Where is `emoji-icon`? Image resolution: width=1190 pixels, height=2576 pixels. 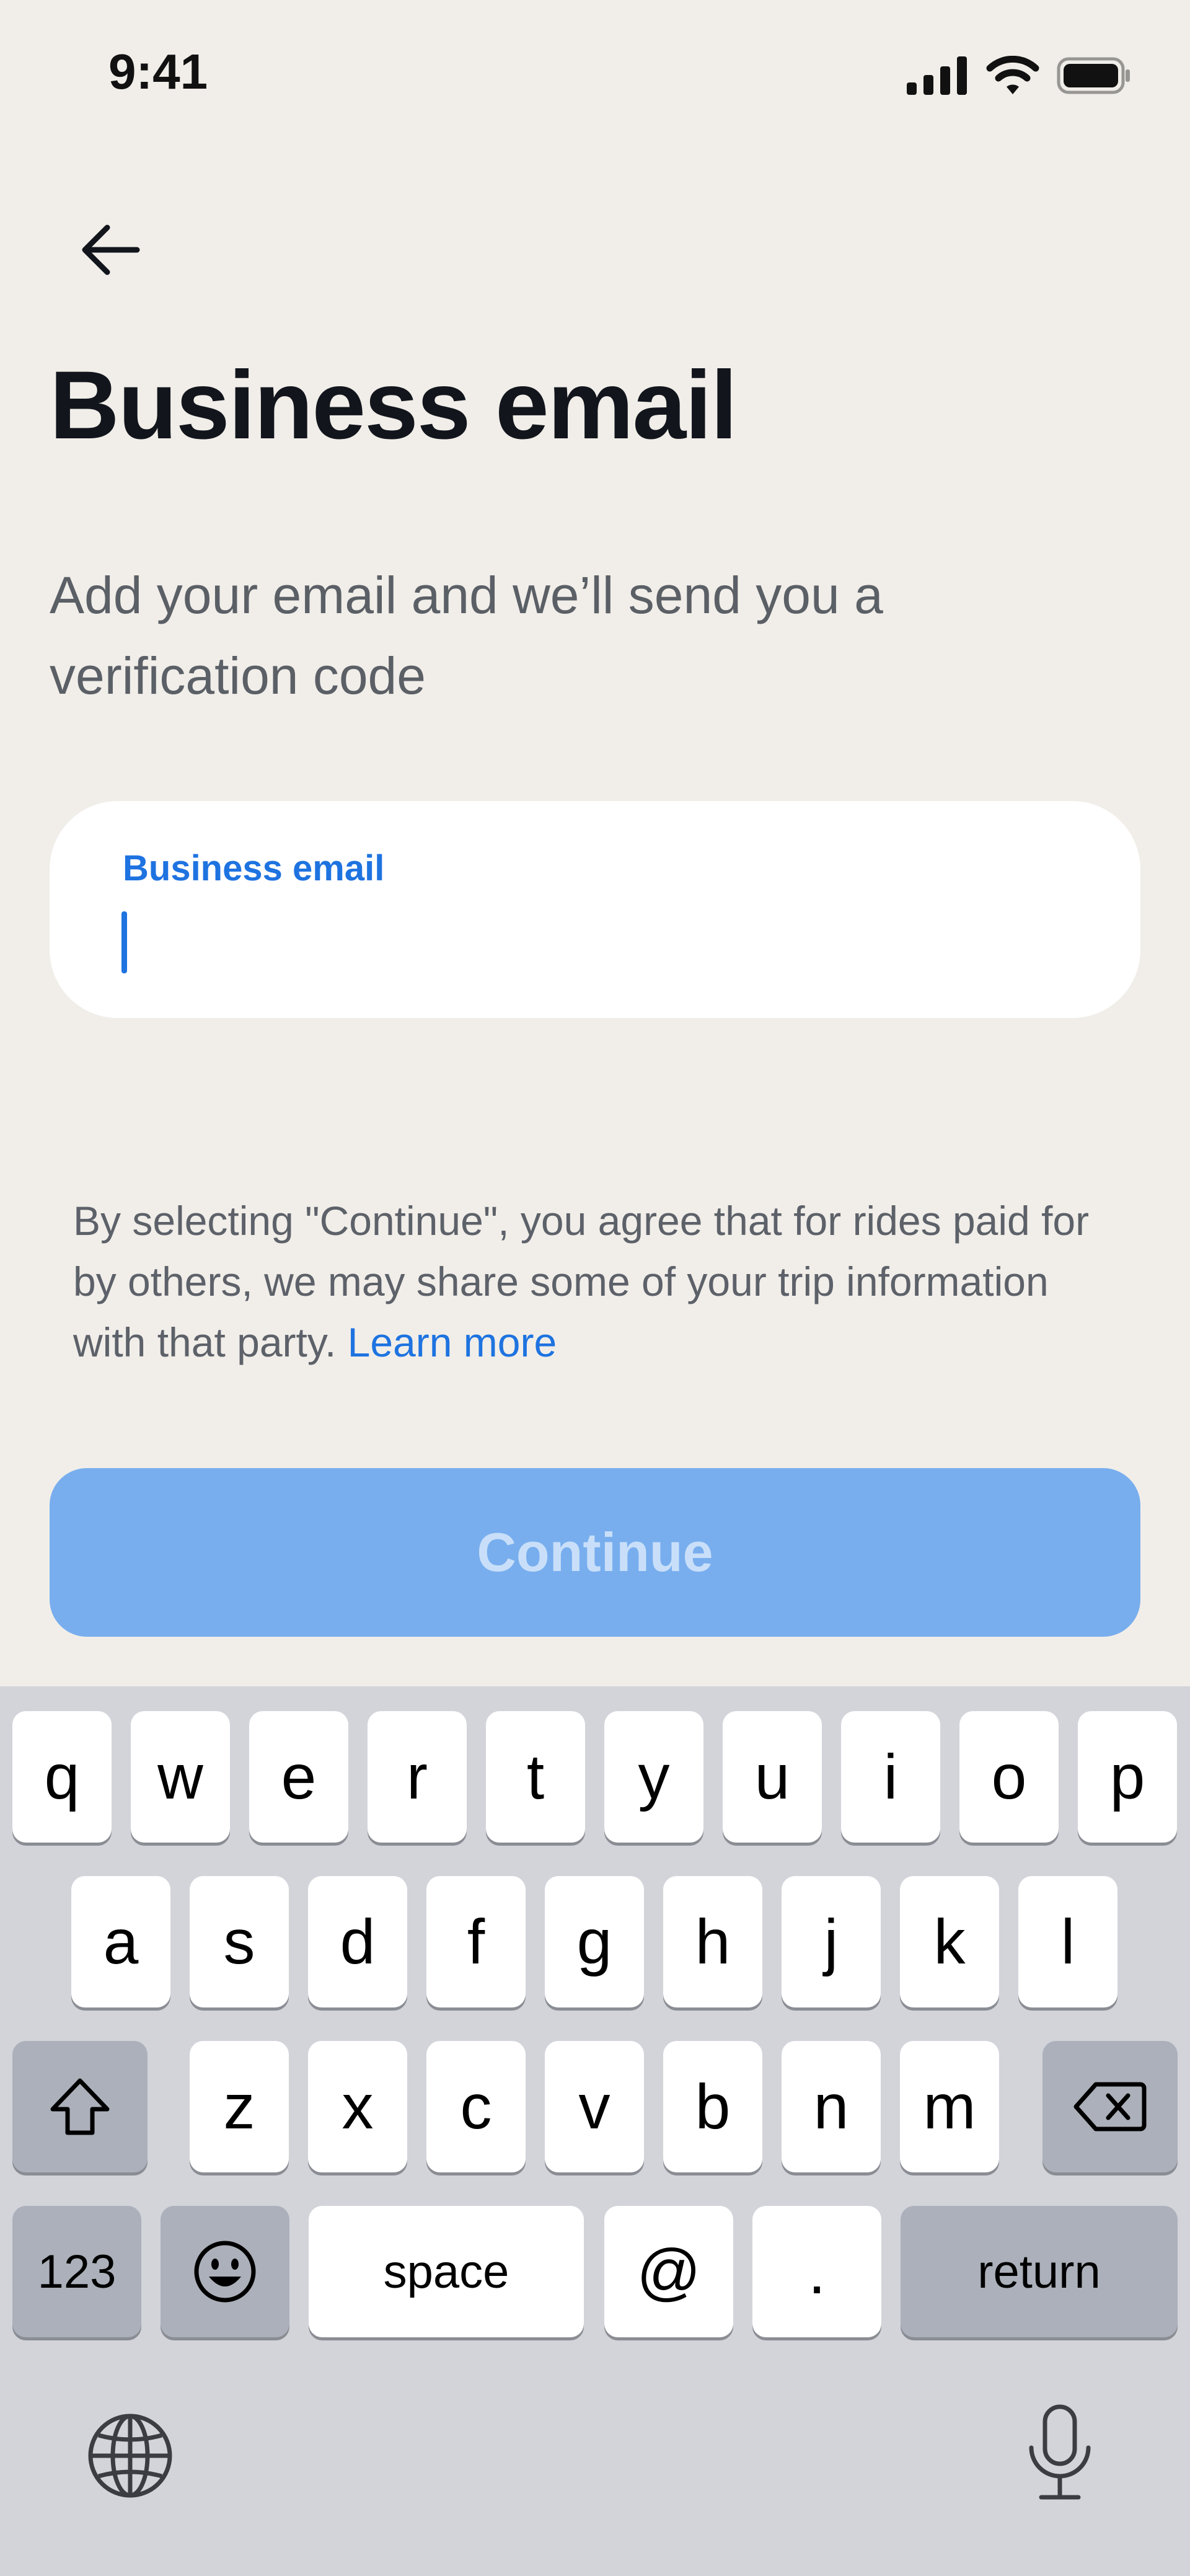 emoji-icon is located at coordinates (225, 2272).